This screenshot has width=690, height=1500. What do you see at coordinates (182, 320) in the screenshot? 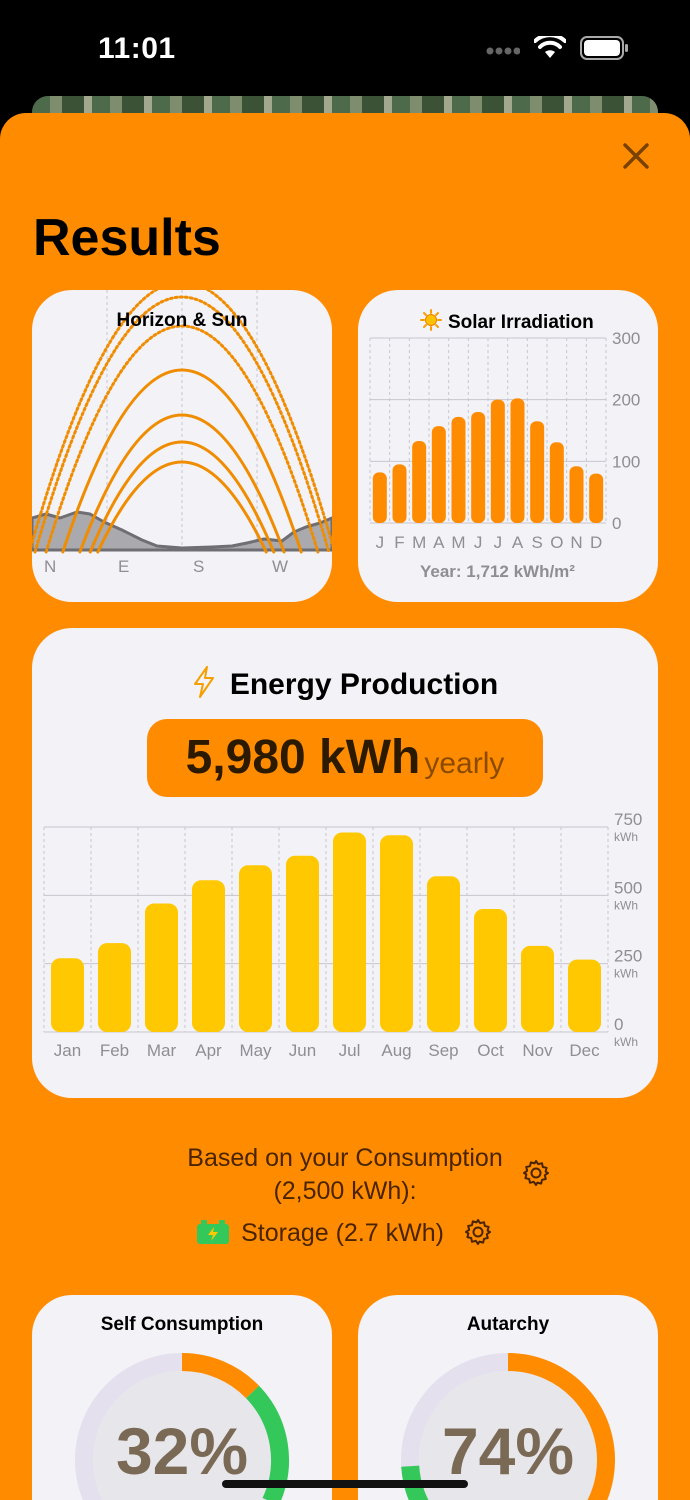
I see `horizon-card-title: Horizon & Sun` at bounding box center [182, 320].